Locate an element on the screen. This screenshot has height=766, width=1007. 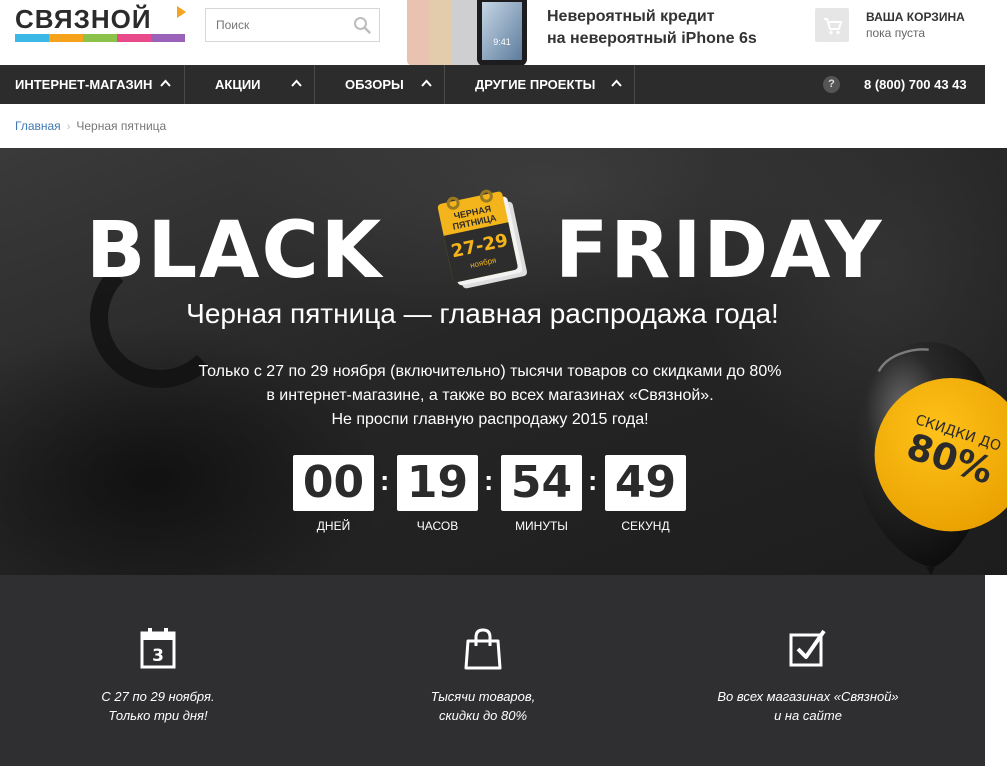
cart-status: пока пуста is located at coordinates (896, 33).